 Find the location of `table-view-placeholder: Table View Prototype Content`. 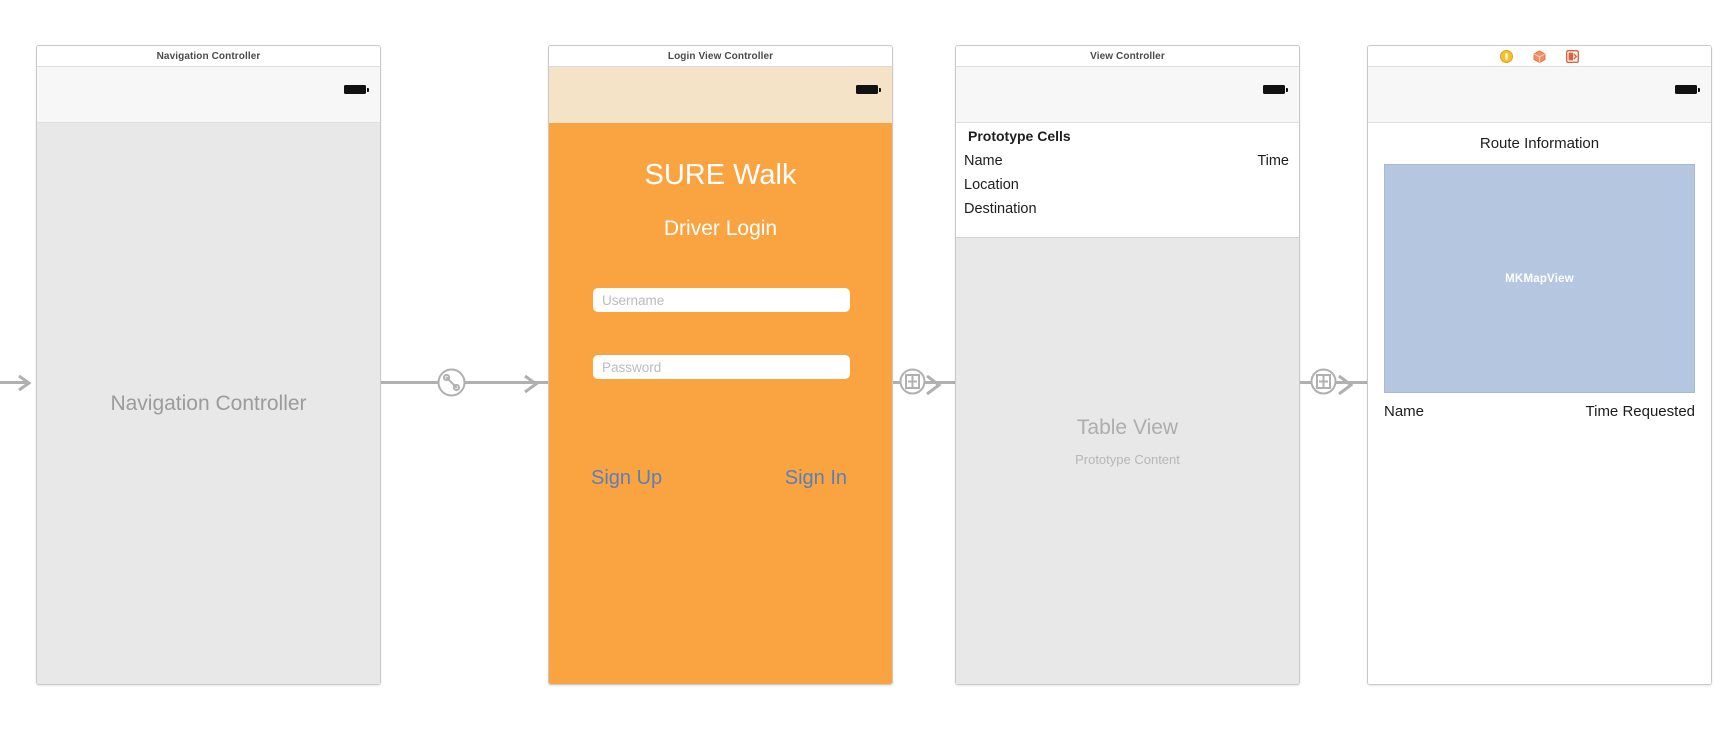

table-view-placeholder: Table View Prototype Content is located at coordinates (1127, 461).